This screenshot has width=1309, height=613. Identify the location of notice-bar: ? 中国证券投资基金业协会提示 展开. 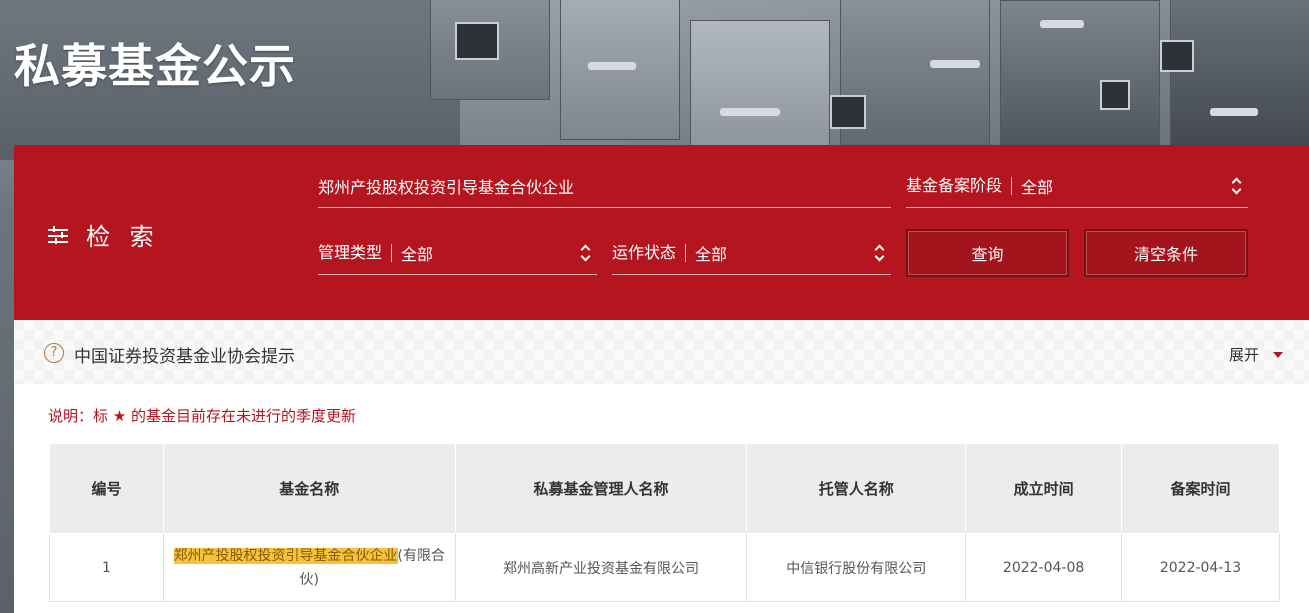
(661, 352).